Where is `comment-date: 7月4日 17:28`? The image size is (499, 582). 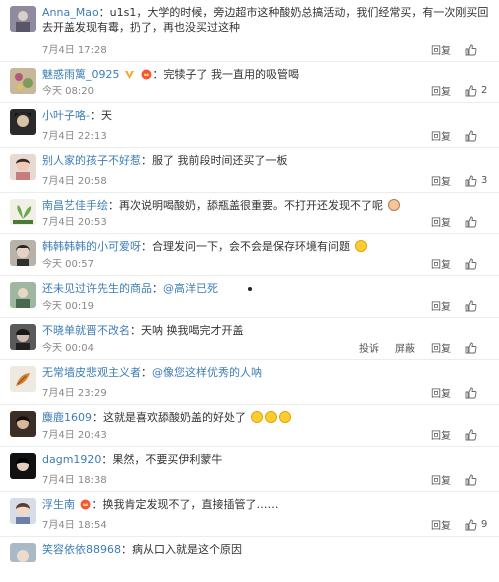
comment-date: 7月4日 17:28 is located at coordinates (74, 50).